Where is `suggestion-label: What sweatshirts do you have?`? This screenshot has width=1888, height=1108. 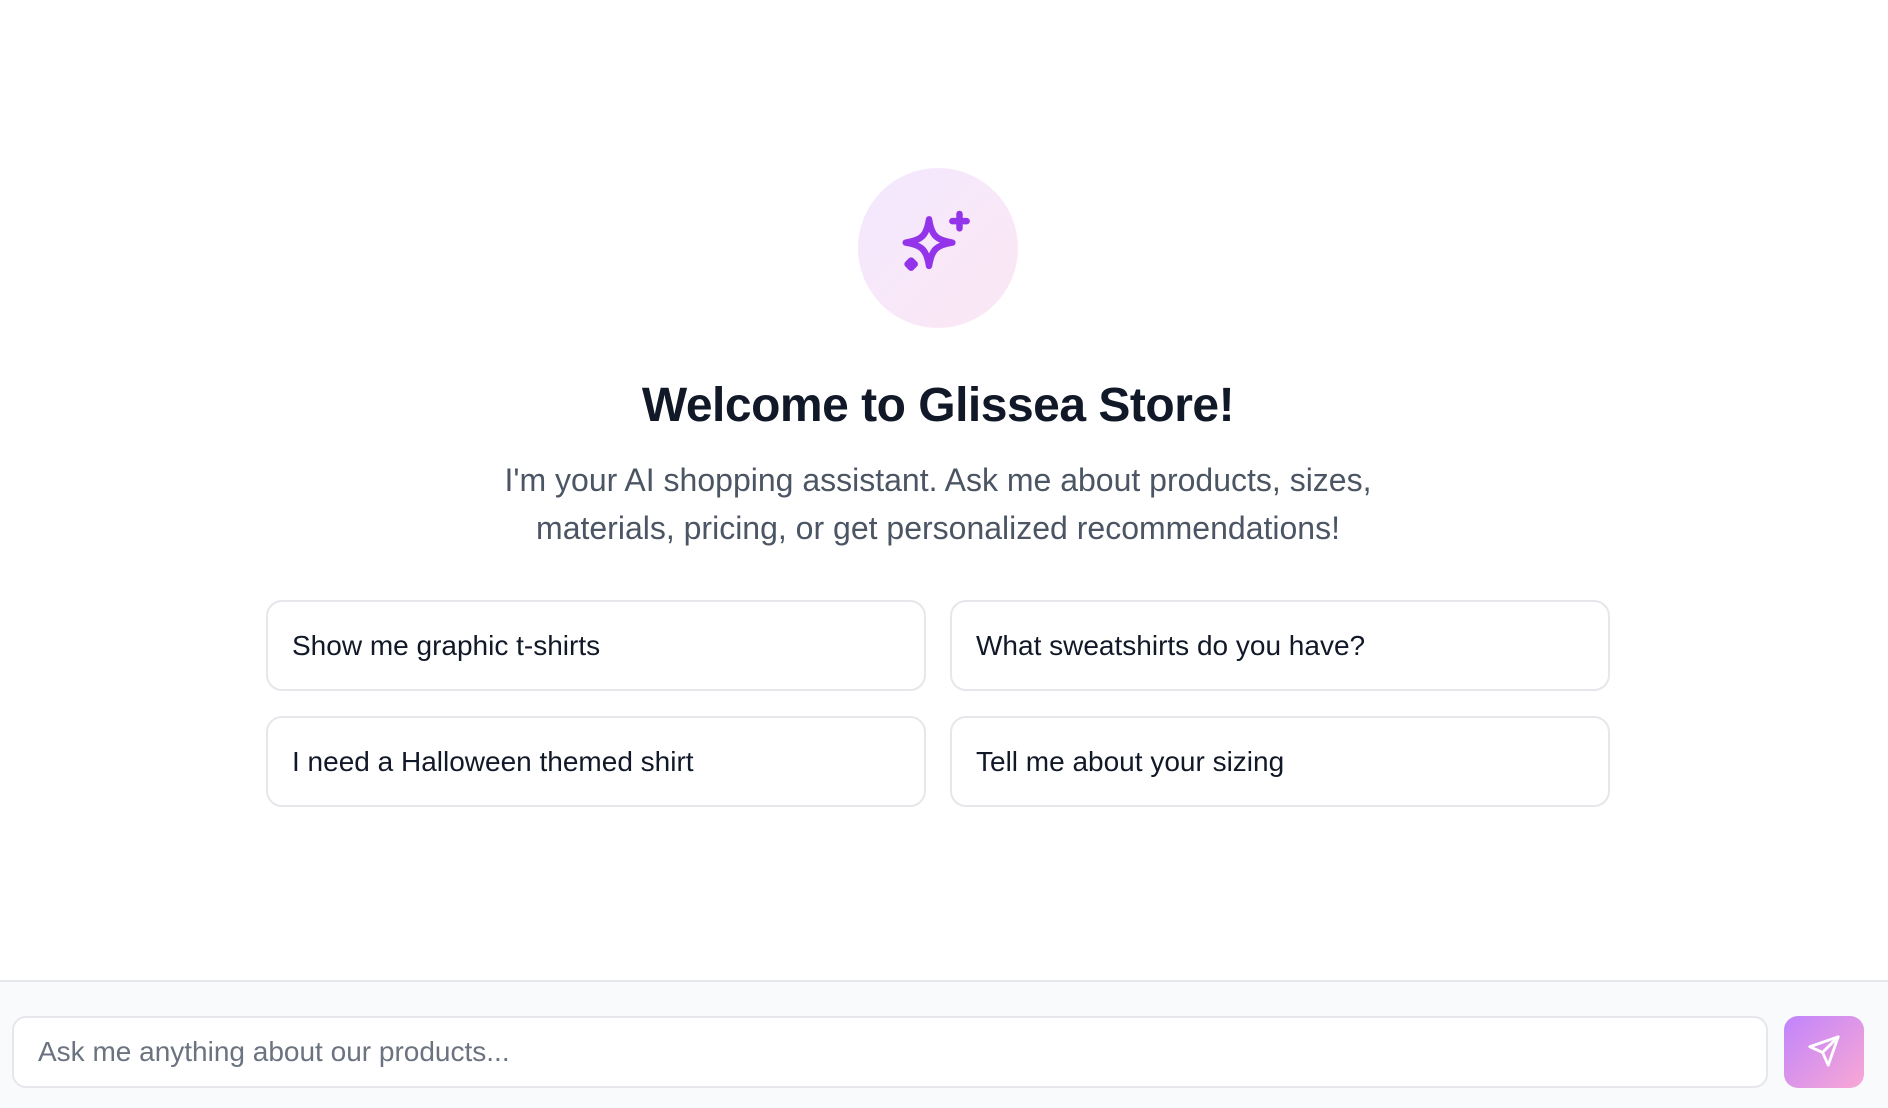 suggestion-label: What sweatshirts do you have? is located at coordinates (1171, 645).